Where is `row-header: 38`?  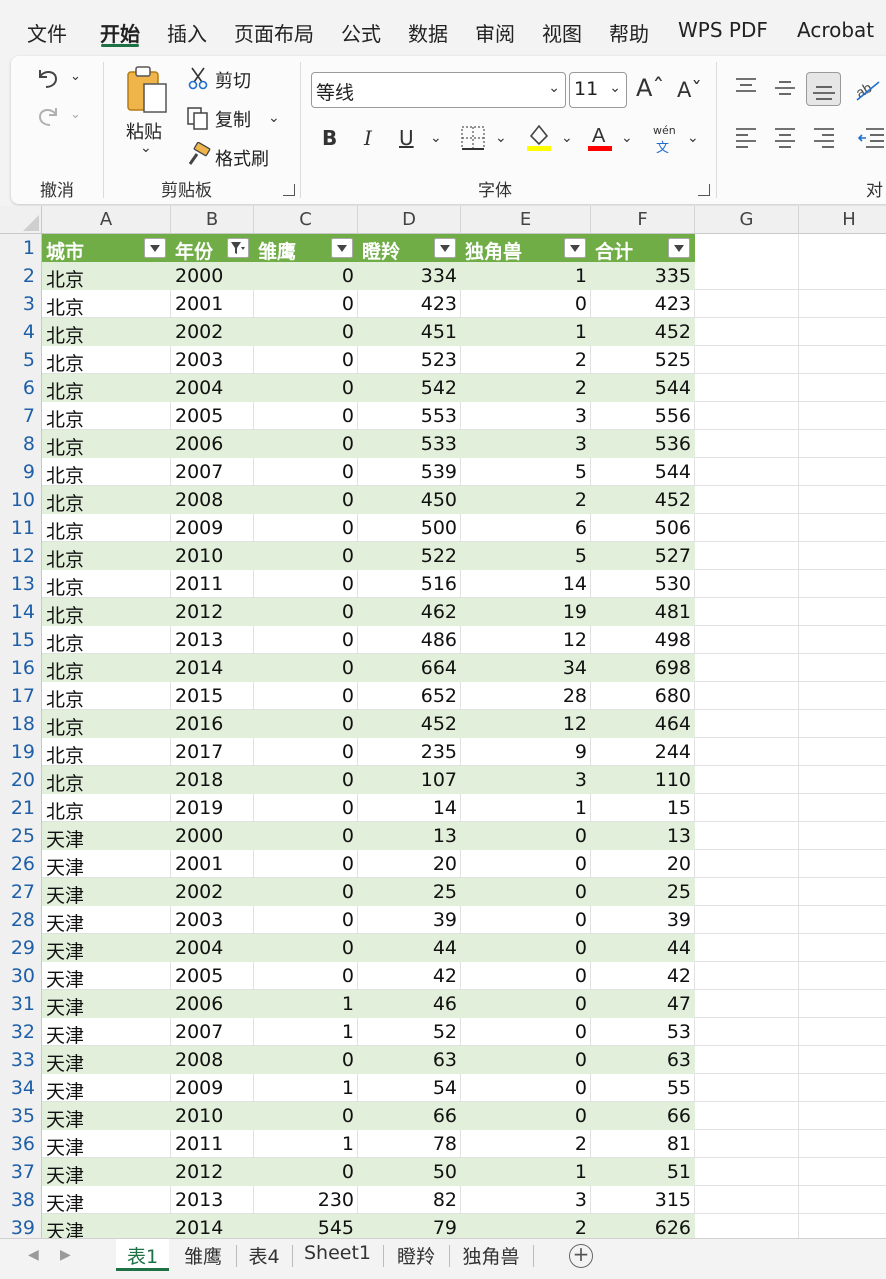
row-header: 38 is located at coordinates (21, 1200).